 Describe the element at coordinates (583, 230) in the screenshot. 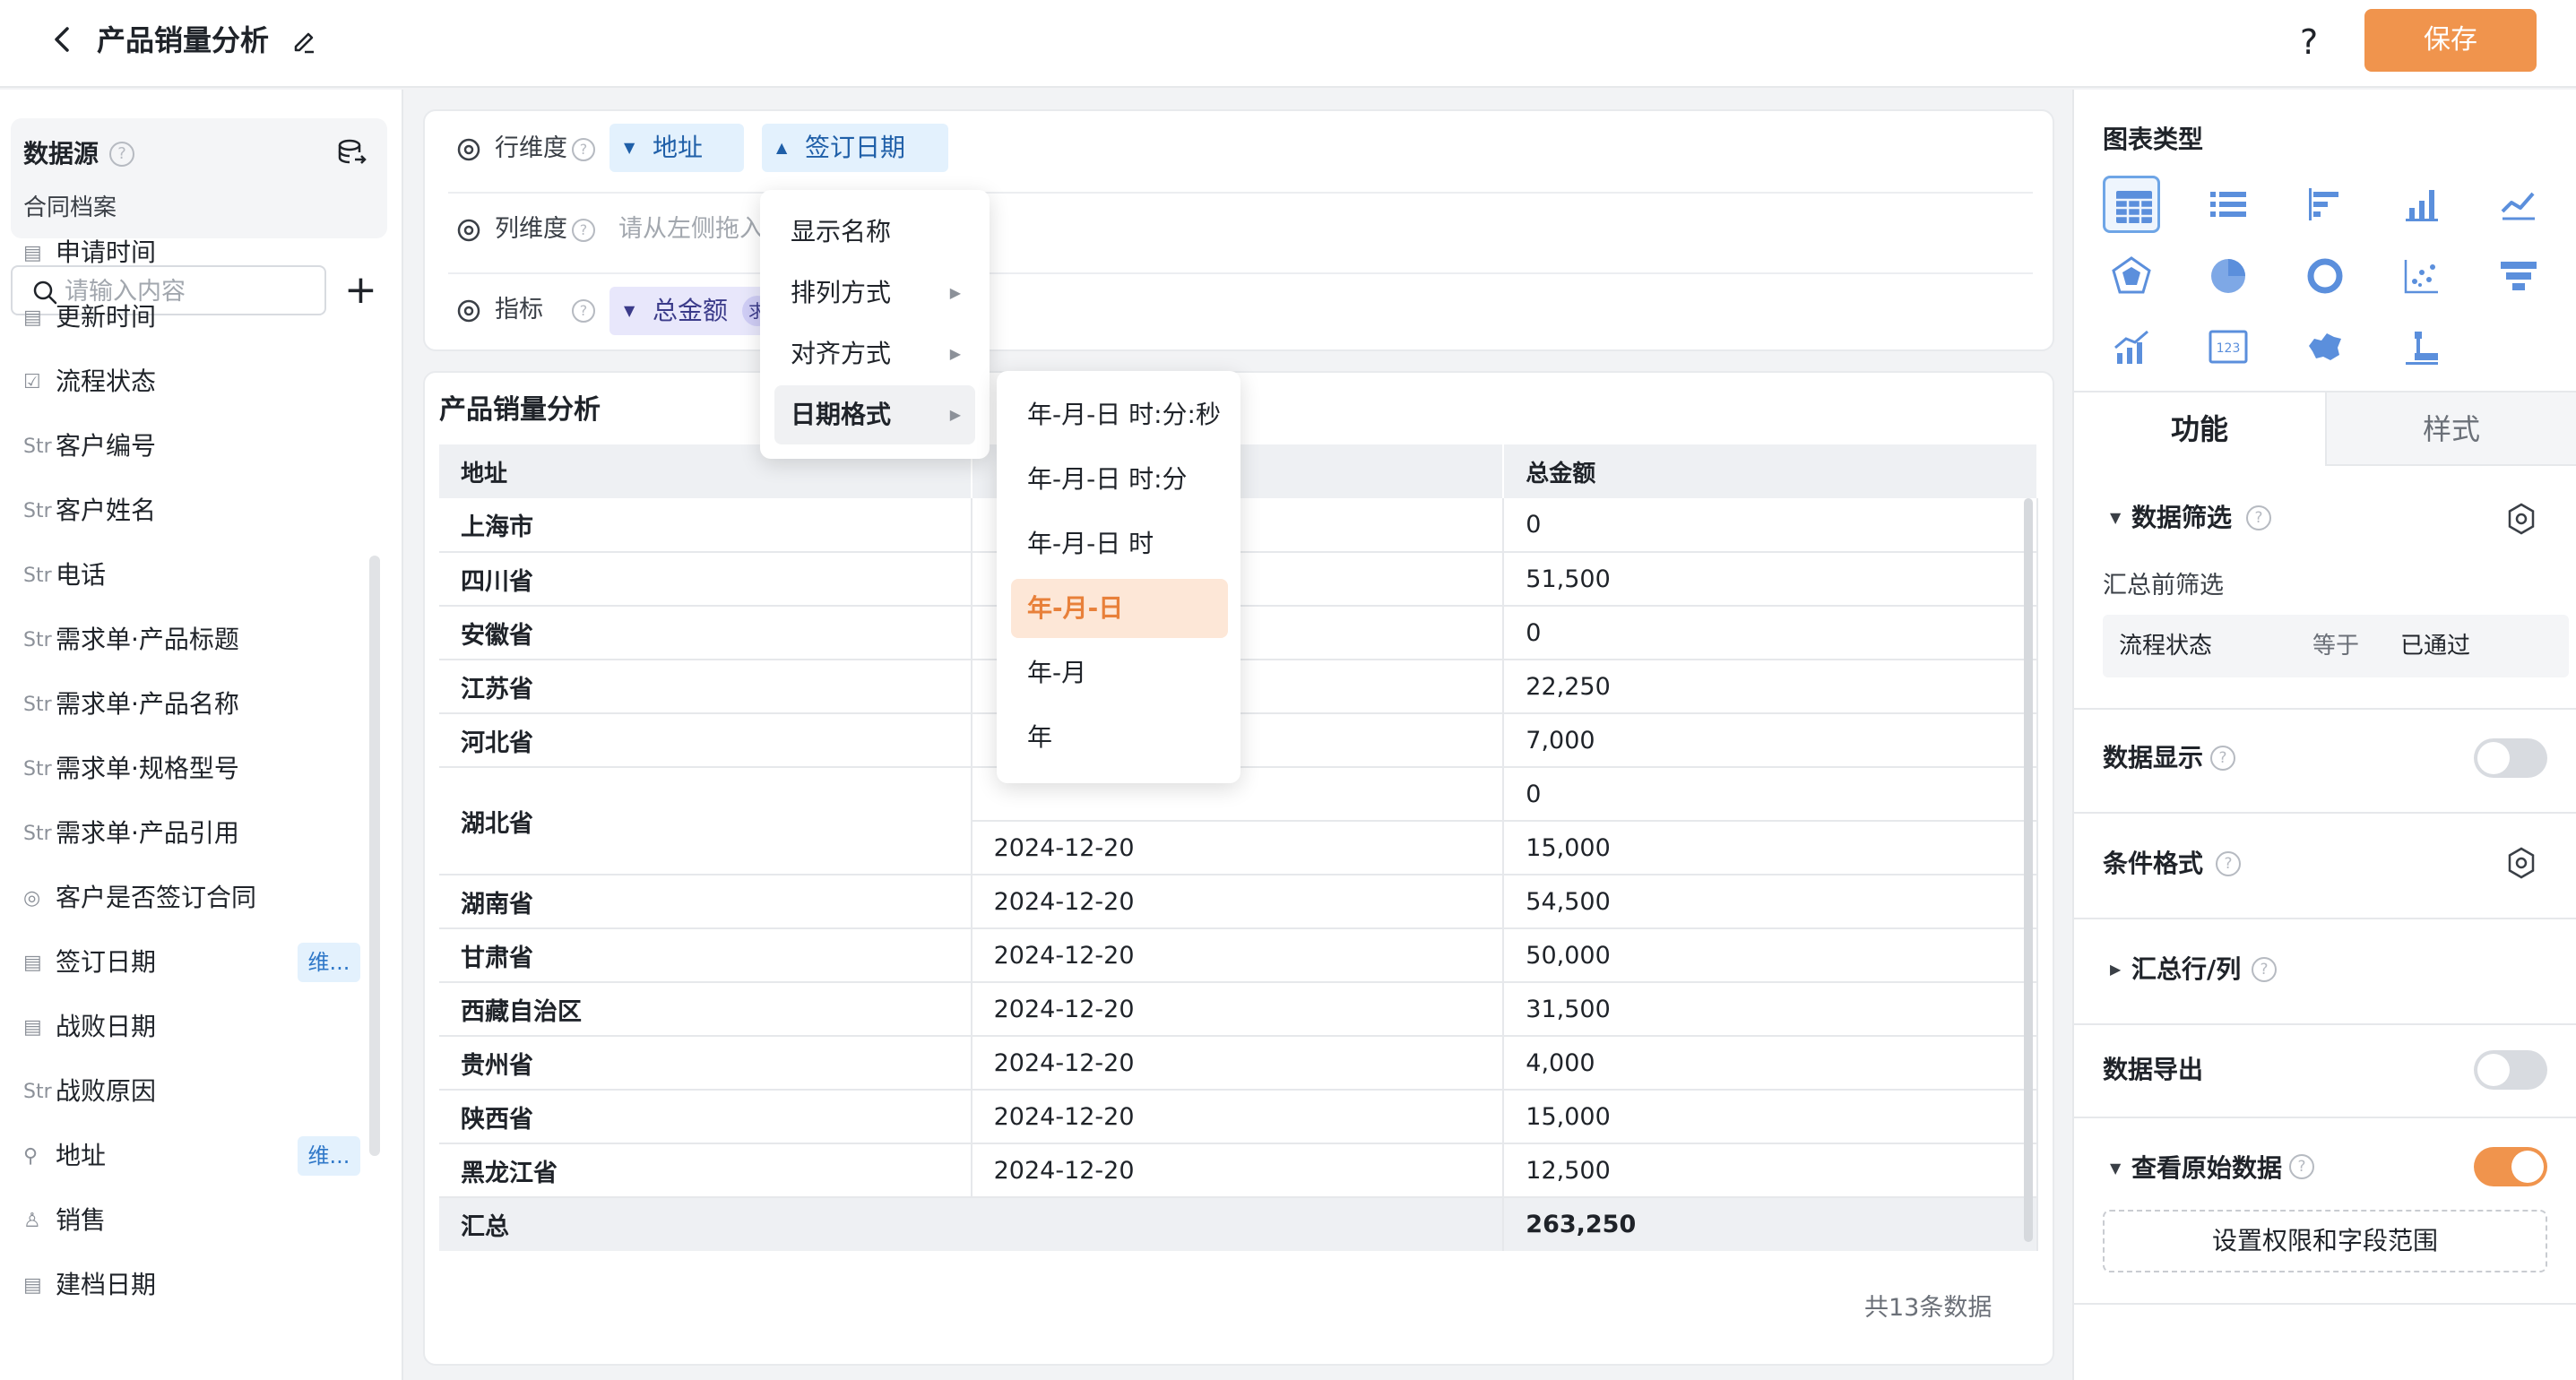

I see `column-dimension-help-icon: ?` at that location.